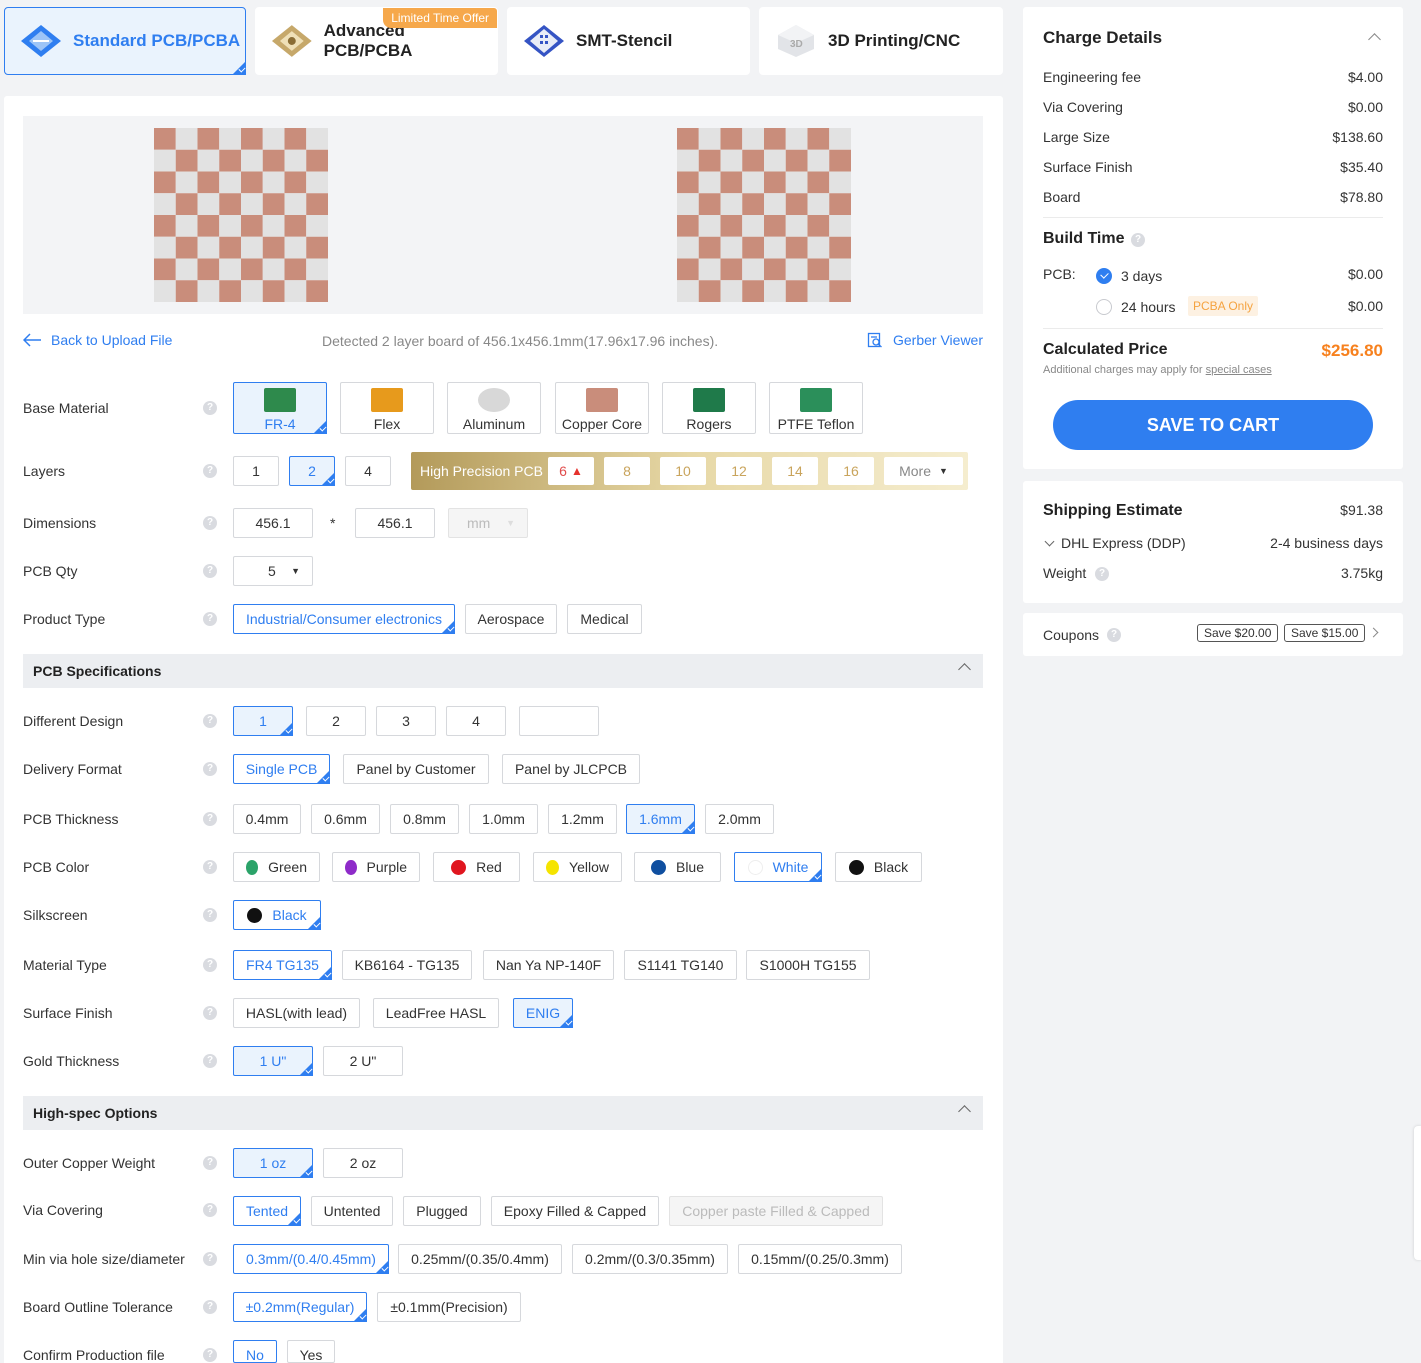 This screenshot has width=1421, height=1363. I want to click on tab-3d-printing: 3D 3D Printing/CNC, so click(881, 41).